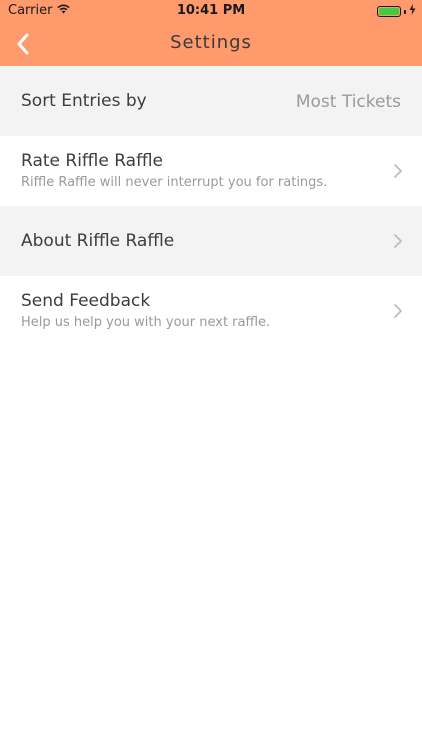  I want to click on rate-title: Rate Riffle Raffle, so click(92, 161).